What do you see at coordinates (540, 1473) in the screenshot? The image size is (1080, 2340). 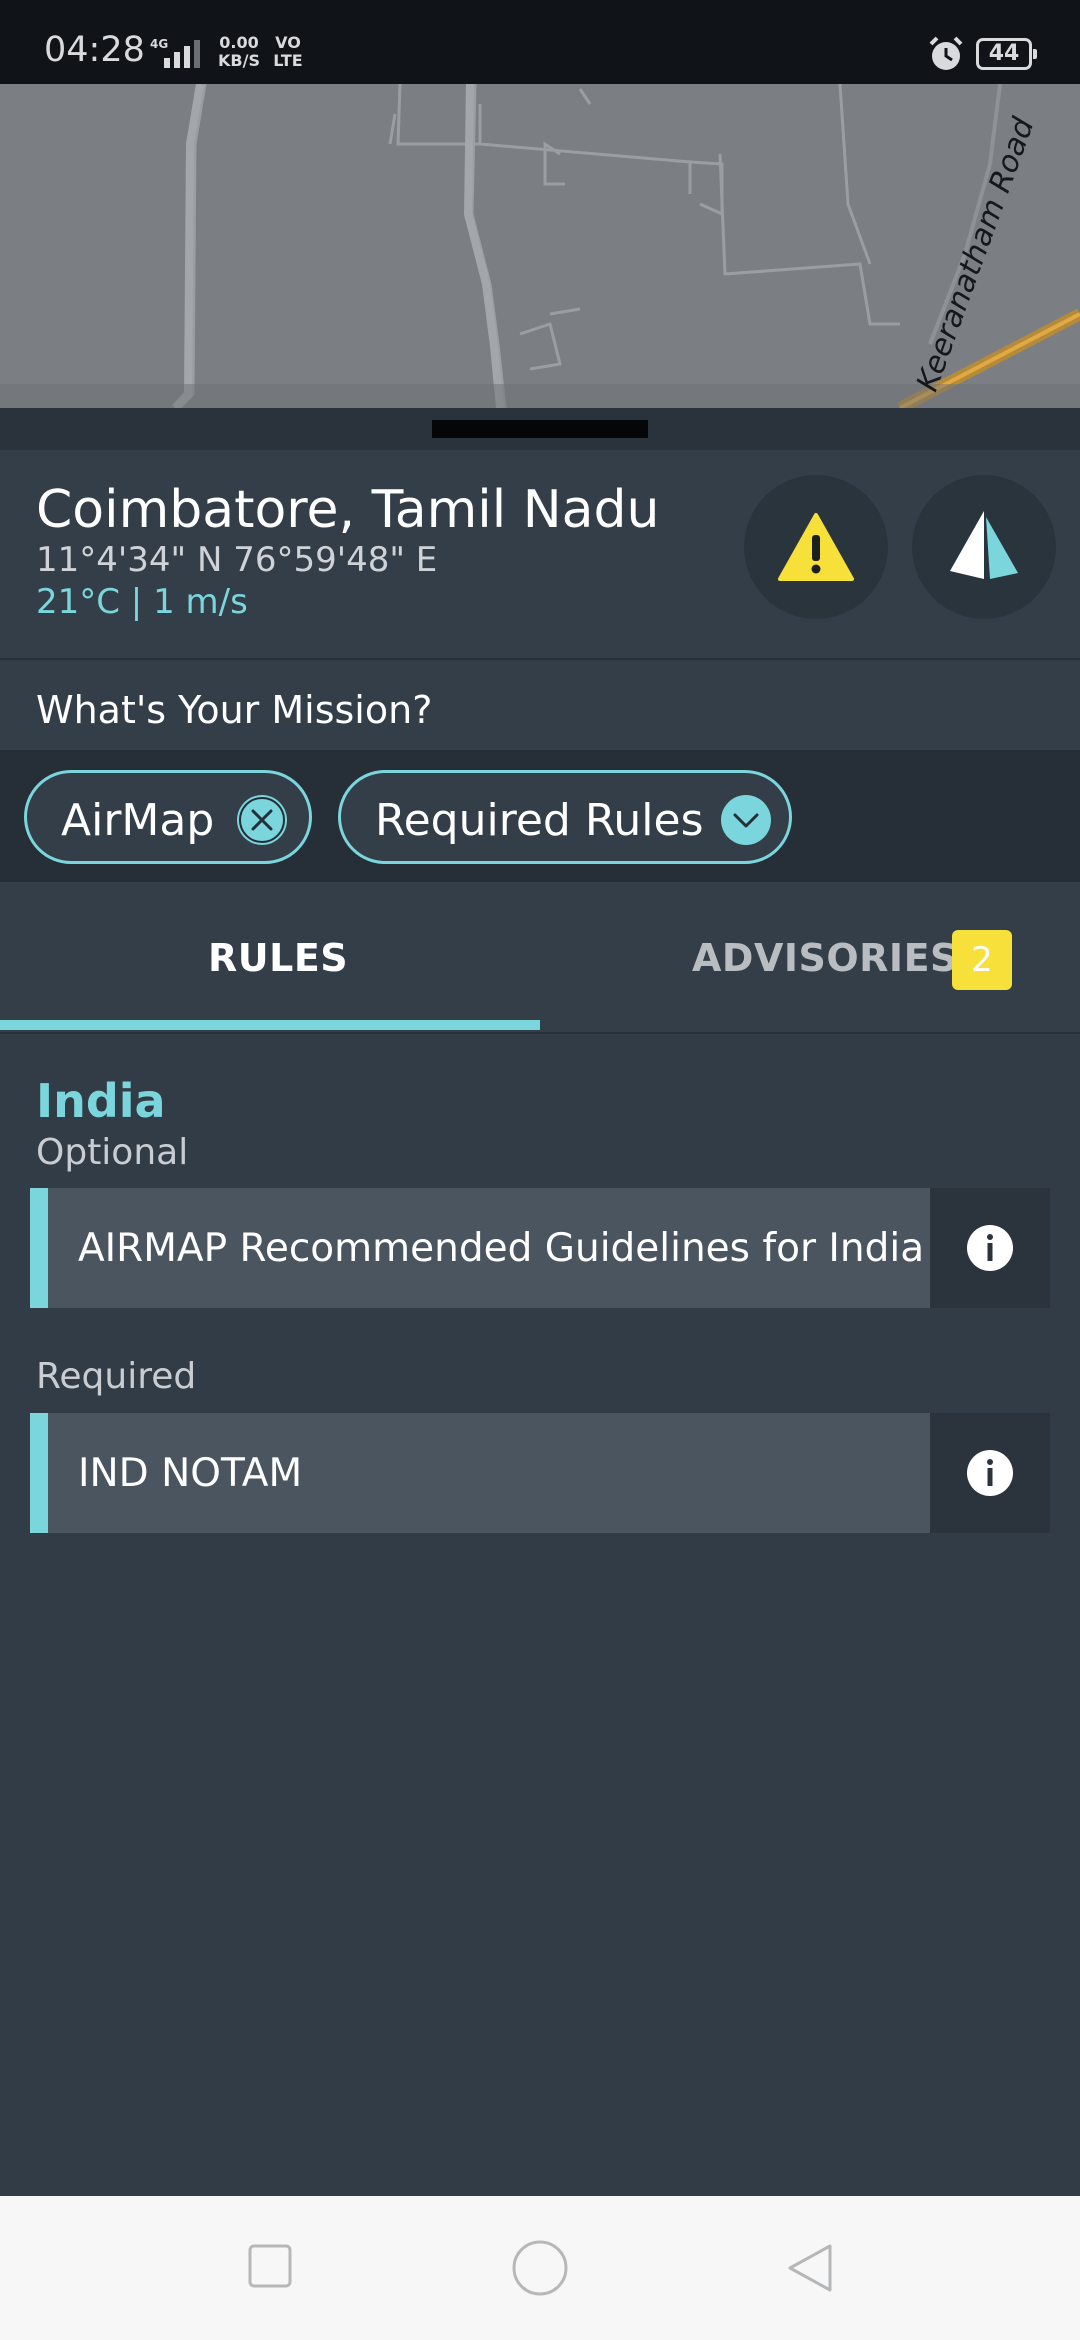 I see `rule-item: IND NOTAM` at bounding box center [540, 1473].